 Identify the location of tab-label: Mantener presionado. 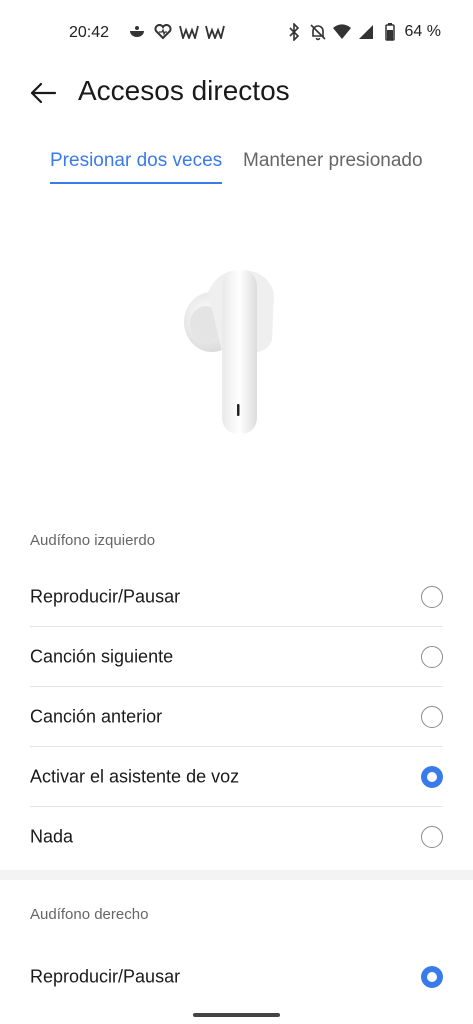
(333, 160).